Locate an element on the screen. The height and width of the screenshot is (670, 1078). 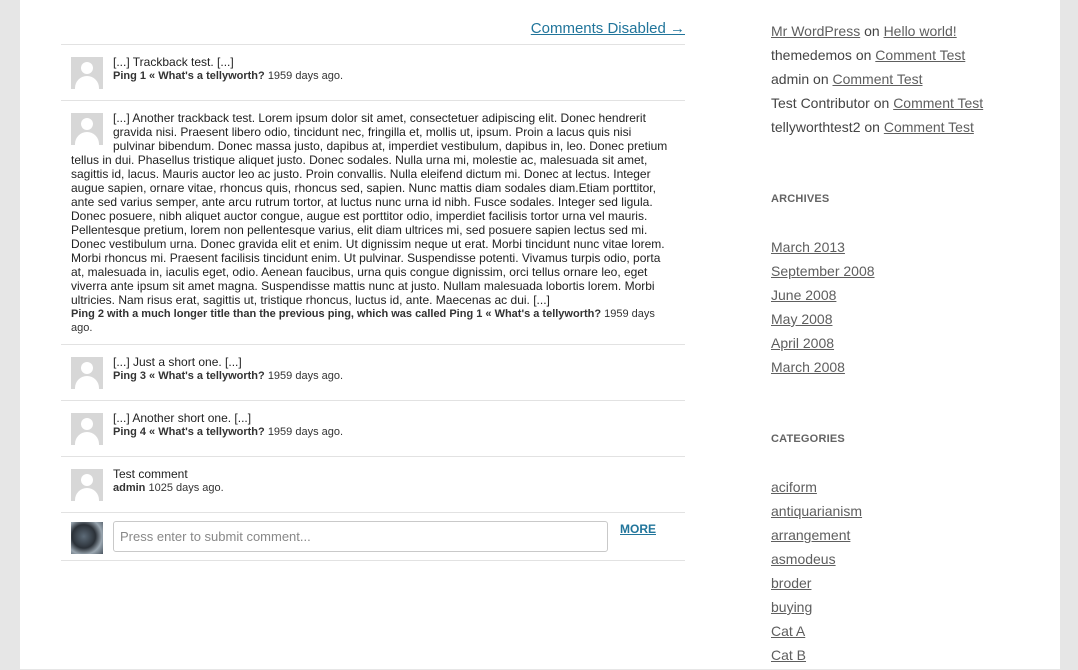
recent-comment-author: Mr WordPress is located at coordinates (815, 31).